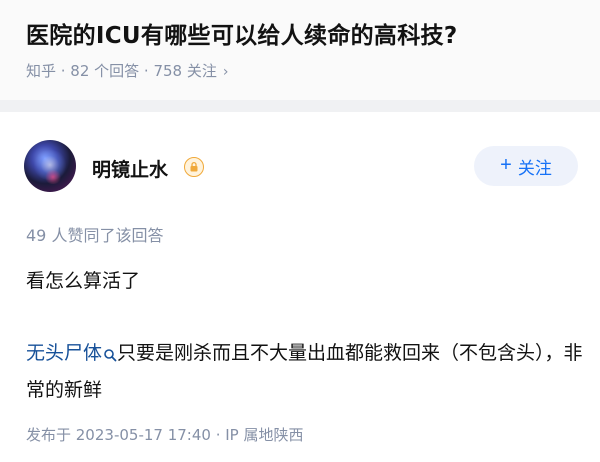  I want to click on search-term-link: 无头尸体, so click(64, 353).